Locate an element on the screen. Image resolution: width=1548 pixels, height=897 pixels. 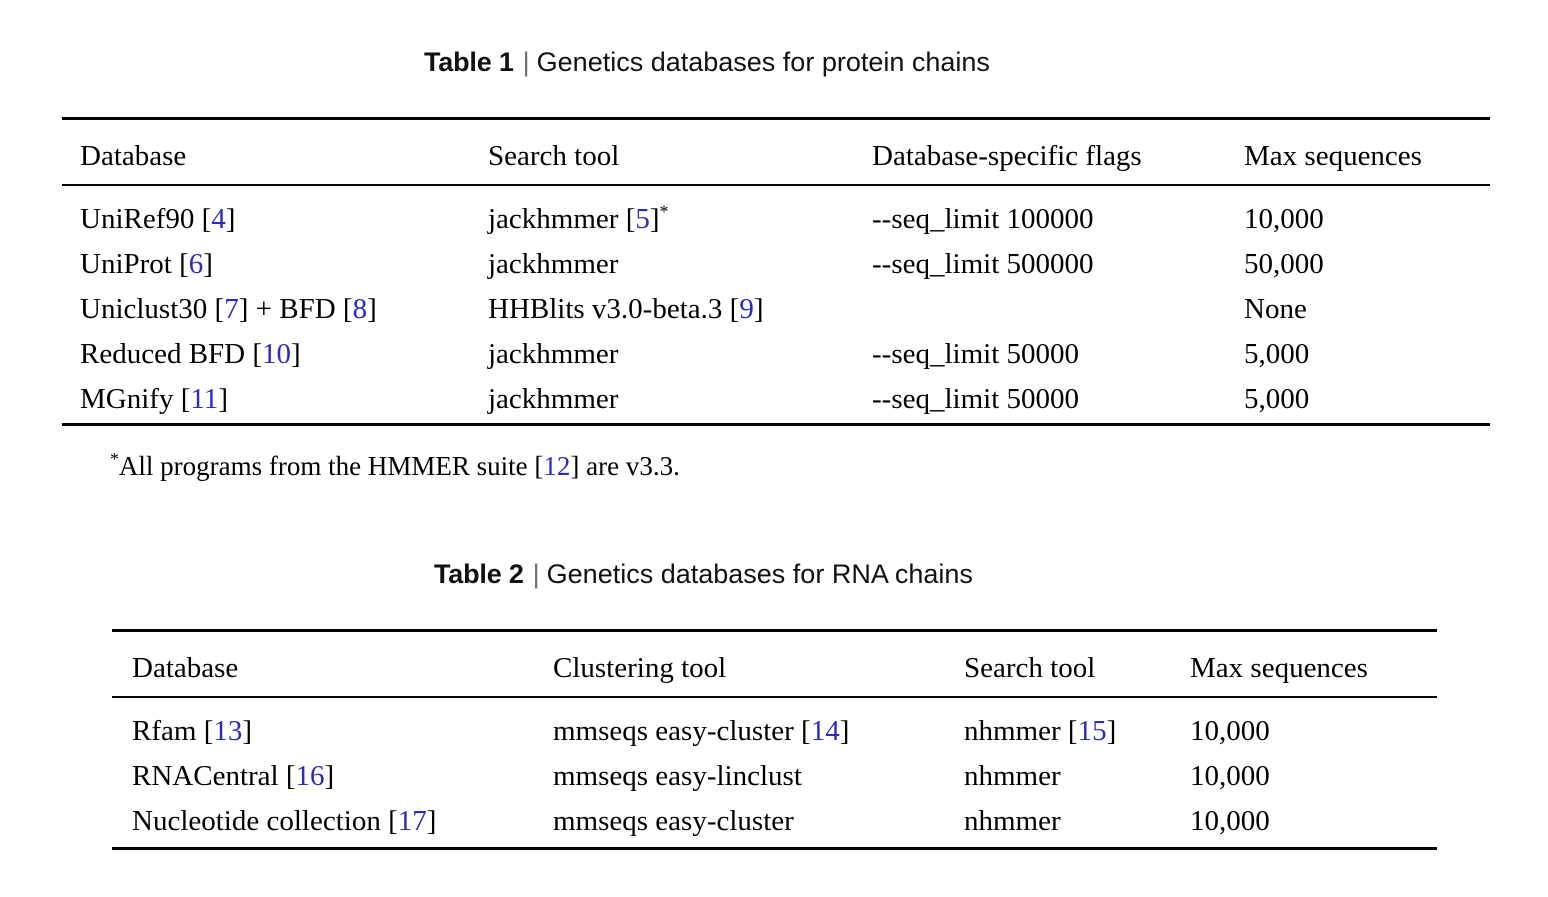
table1-top-rule is located at coordinates (776, 118).